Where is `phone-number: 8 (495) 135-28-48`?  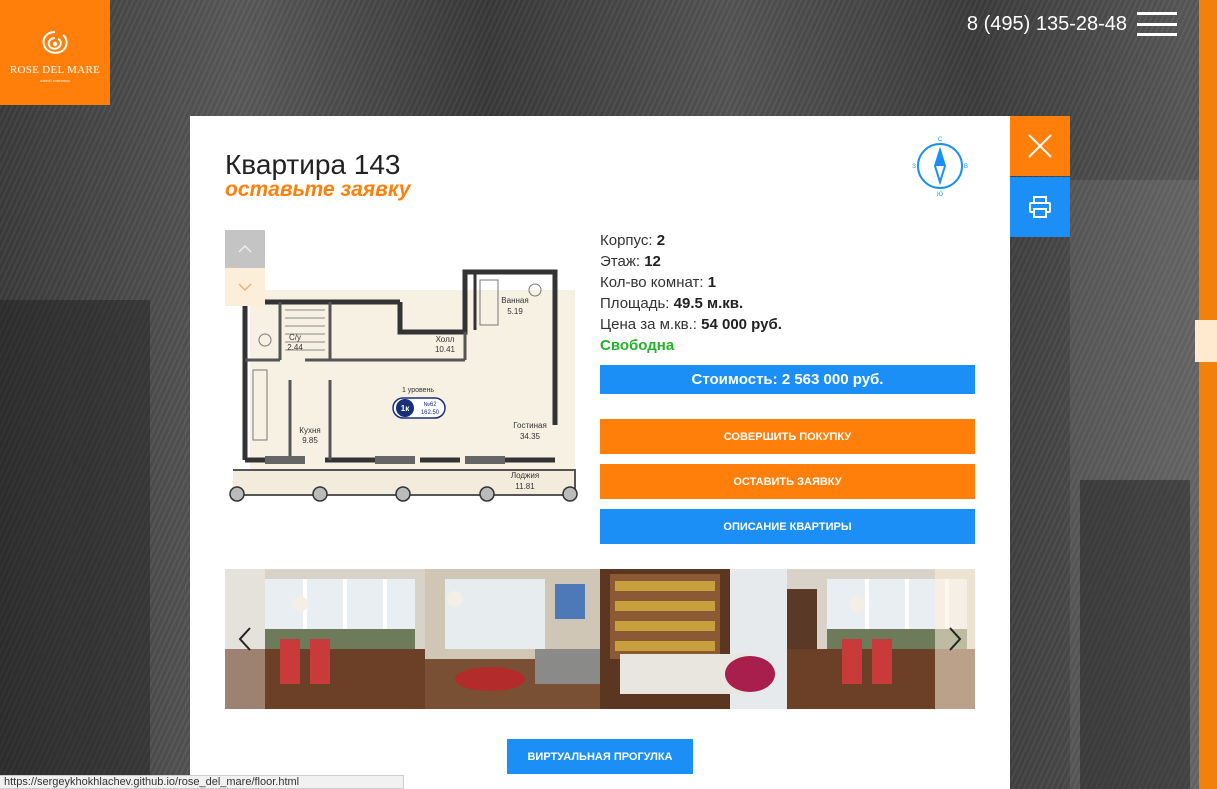
phone-number: 8 (495) 135-28-48 is located at coordinates (1047, 24).